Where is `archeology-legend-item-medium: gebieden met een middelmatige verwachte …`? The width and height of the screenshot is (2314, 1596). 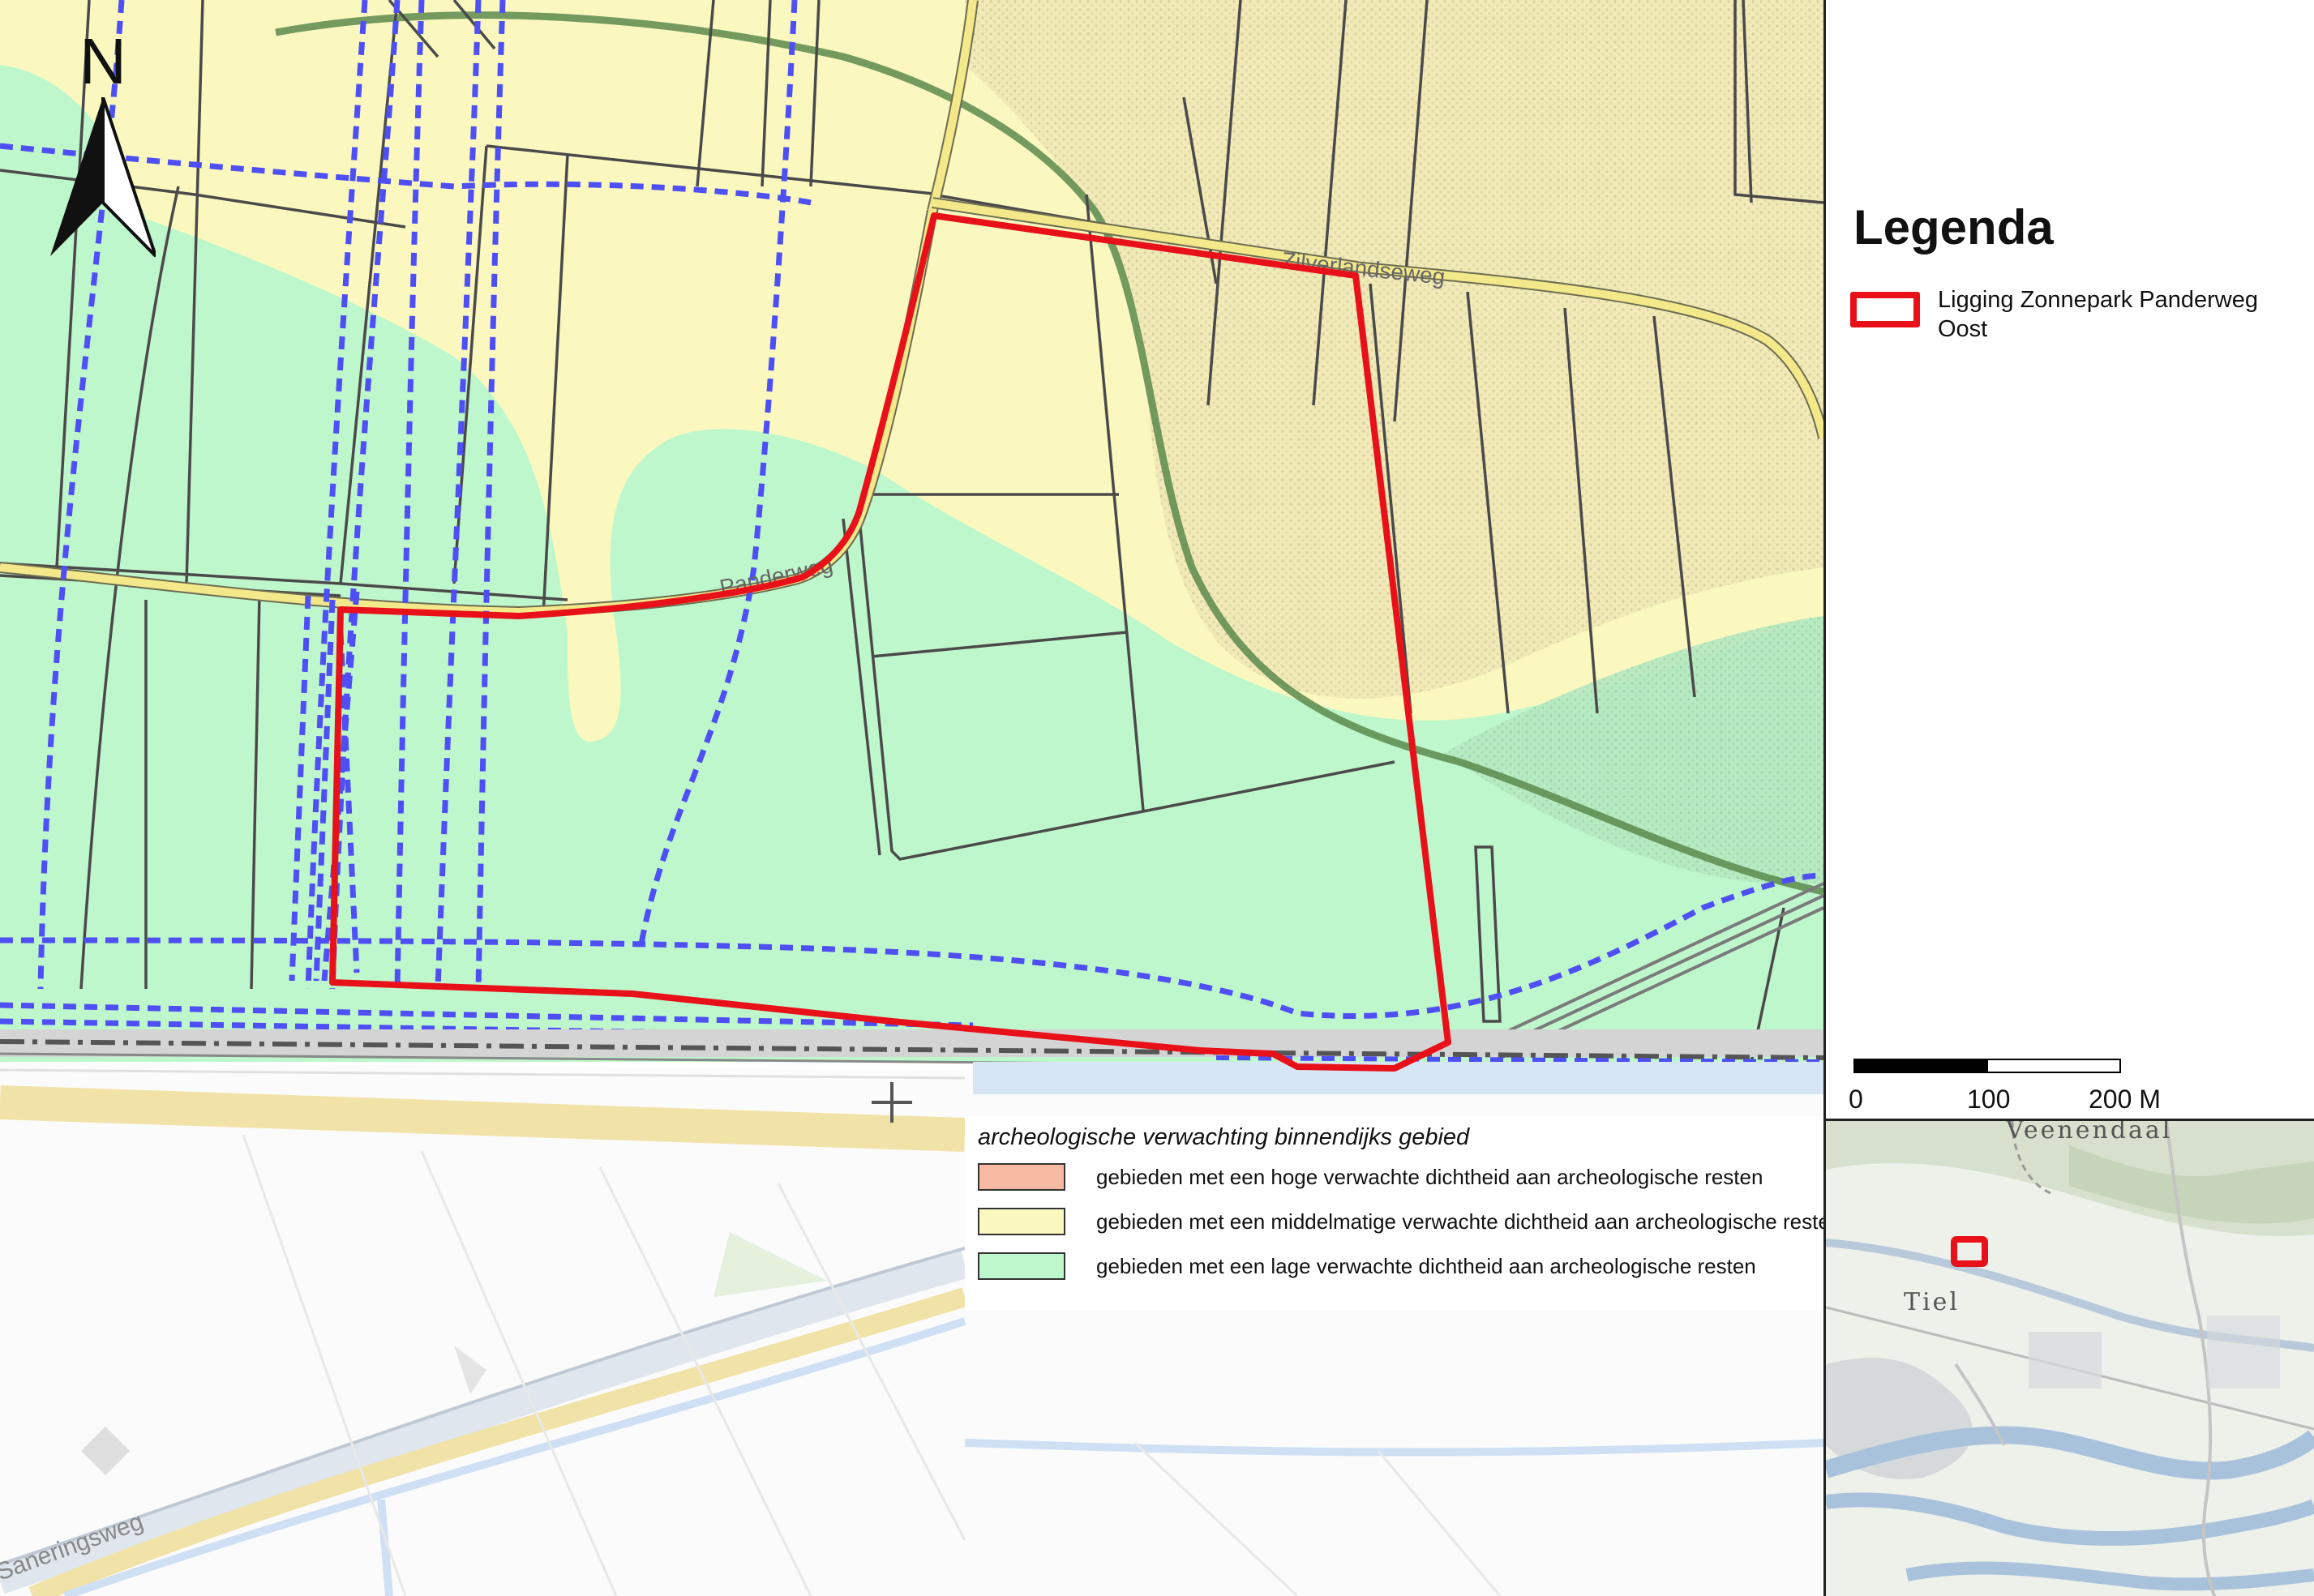 archeology-legend-item-medium: gebieden met een middelmatige verwachte … is located at coordinates (1409, 1222).